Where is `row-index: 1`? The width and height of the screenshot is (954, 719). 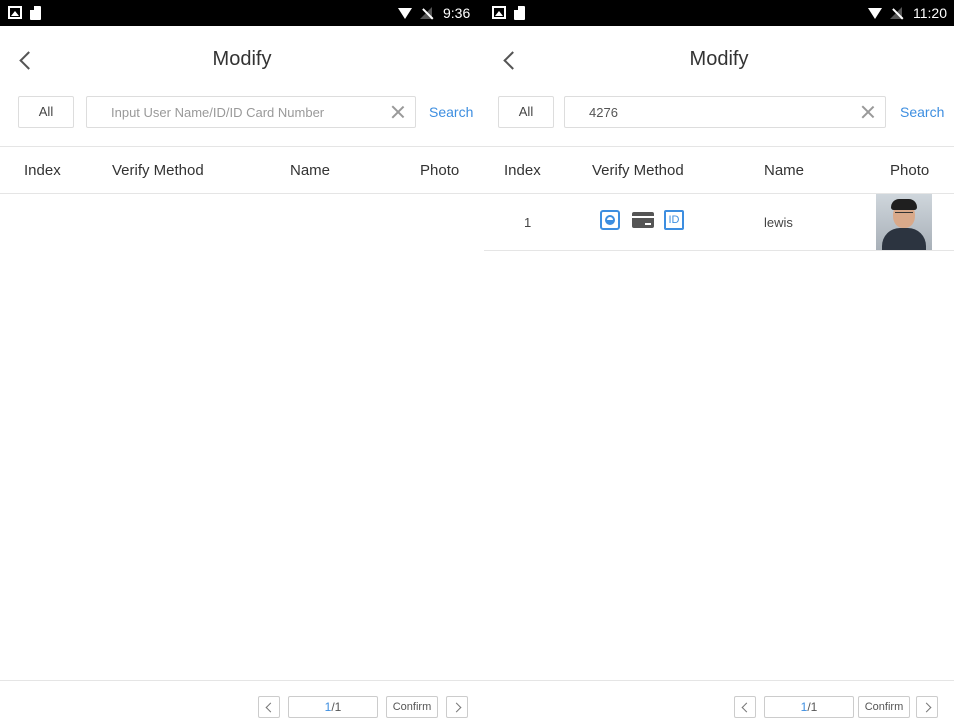 row-index: 1 is located at coordinates (528, 222).